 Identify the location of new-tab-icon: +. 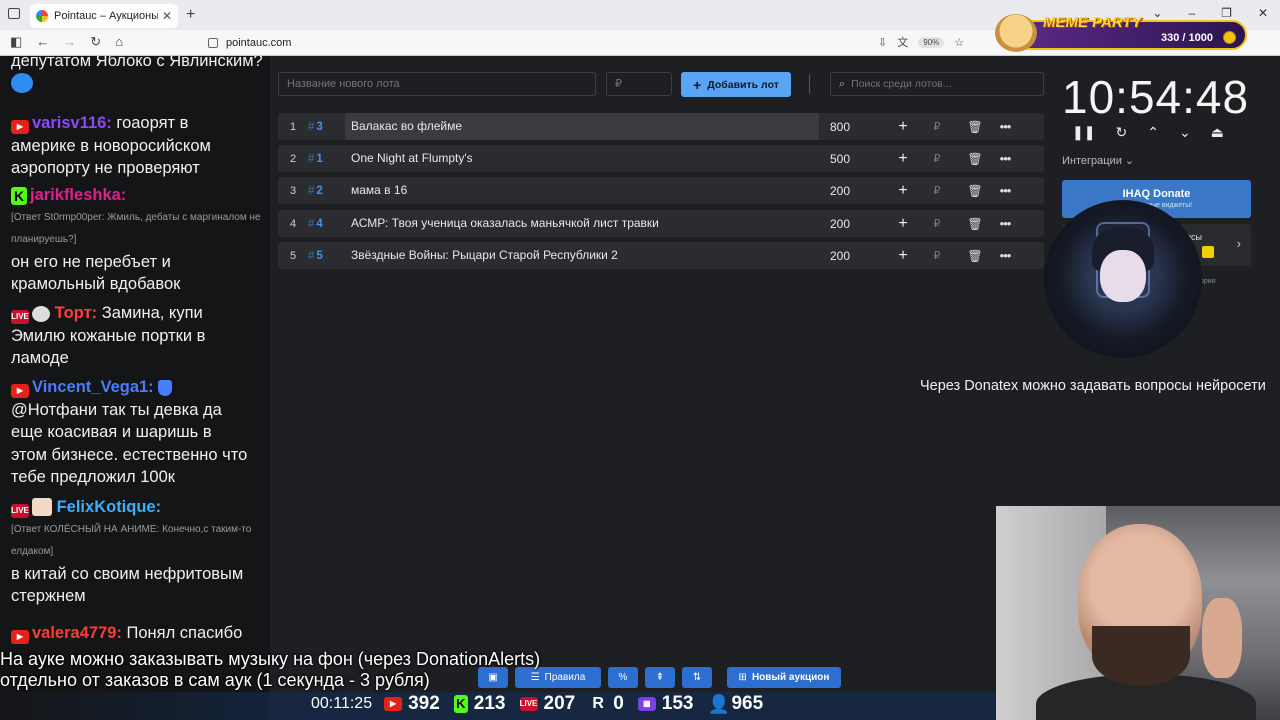
(190, 15).